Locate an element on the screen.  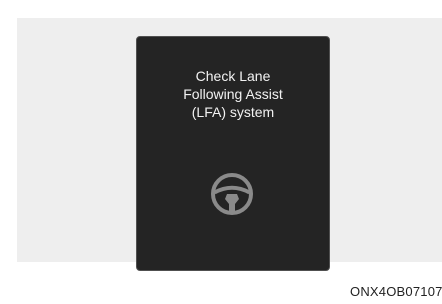
figure-code: ONX4OB071074 is located at coordinates (396, 291).